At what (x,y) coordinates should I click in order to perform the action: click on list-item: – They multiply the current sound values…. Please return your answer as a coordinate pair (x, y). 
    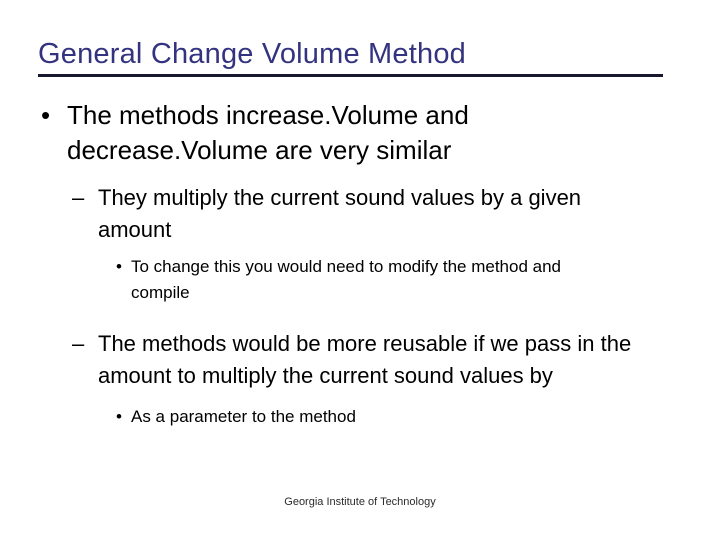
    Looking at the image, I should click on (360, 214).